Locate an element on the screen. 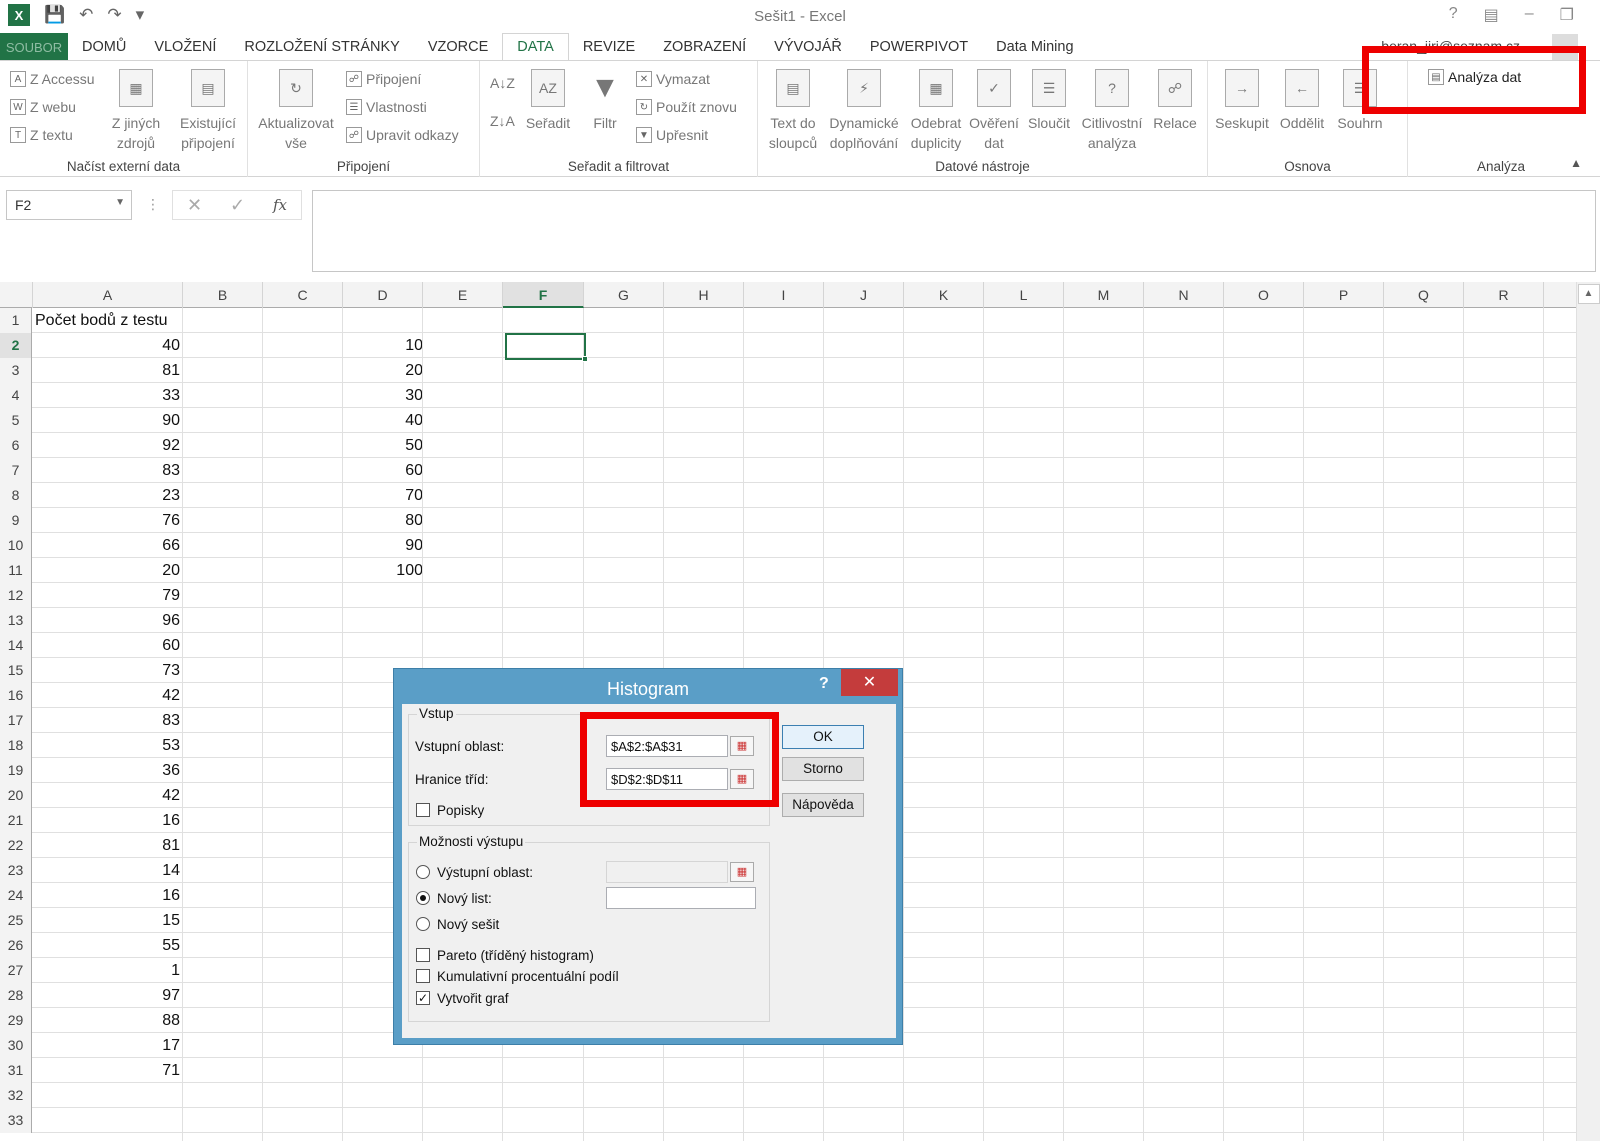 The image size is (1600, 1141). cell-a: 76 is located at coordinates (108, 520).